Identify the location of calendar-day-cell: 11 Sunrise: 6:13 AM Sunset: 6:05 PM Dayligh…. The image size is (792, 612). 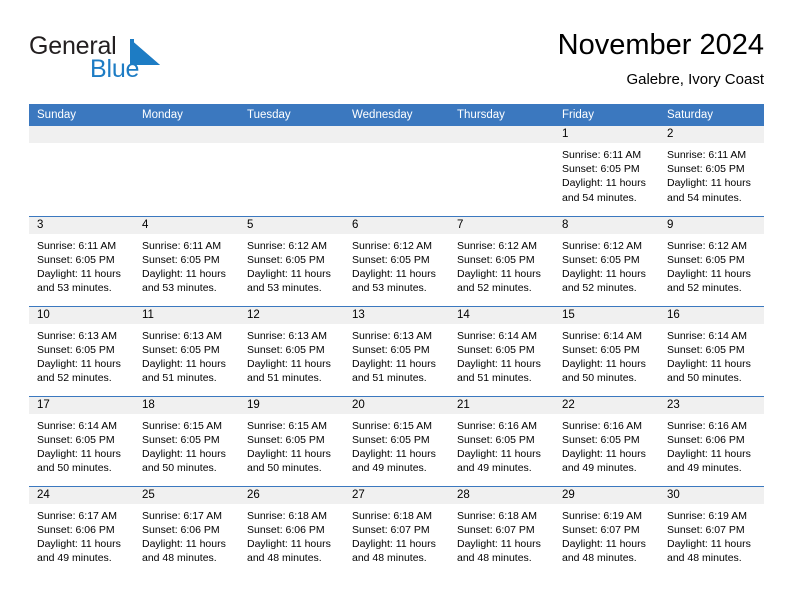
(186, 350).